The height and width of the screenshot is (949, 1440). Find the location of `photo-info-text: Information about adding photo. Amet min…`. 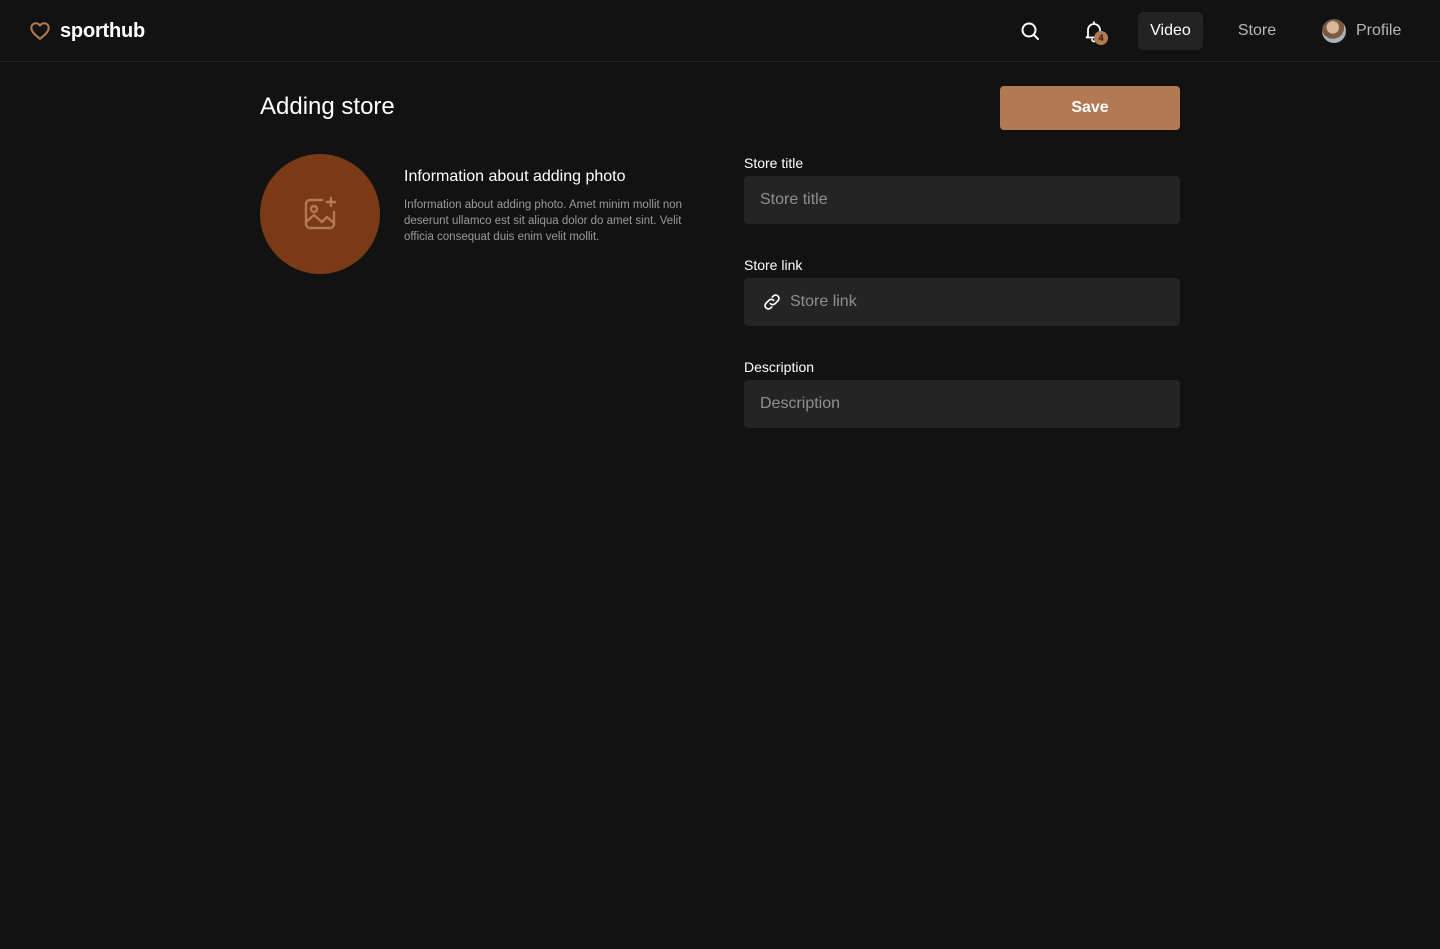

photo-info-text: Information about adding photo. Amet min… is located at coordinates (543, 221).